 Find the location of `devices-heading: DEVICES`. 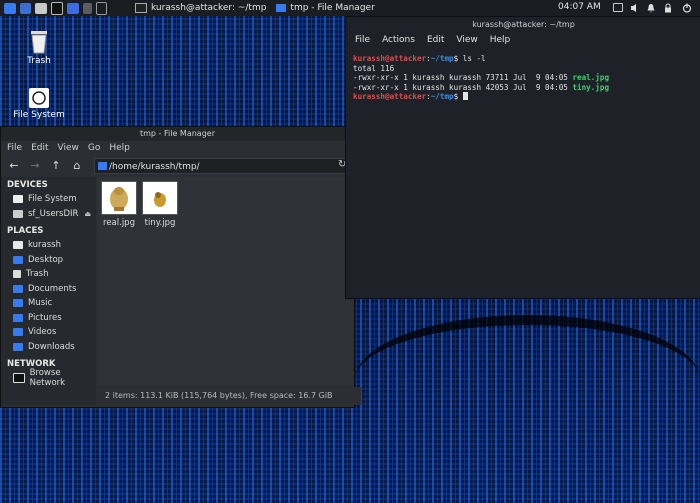

devices-heading: DEVICES is located at coordinates (27, 185).